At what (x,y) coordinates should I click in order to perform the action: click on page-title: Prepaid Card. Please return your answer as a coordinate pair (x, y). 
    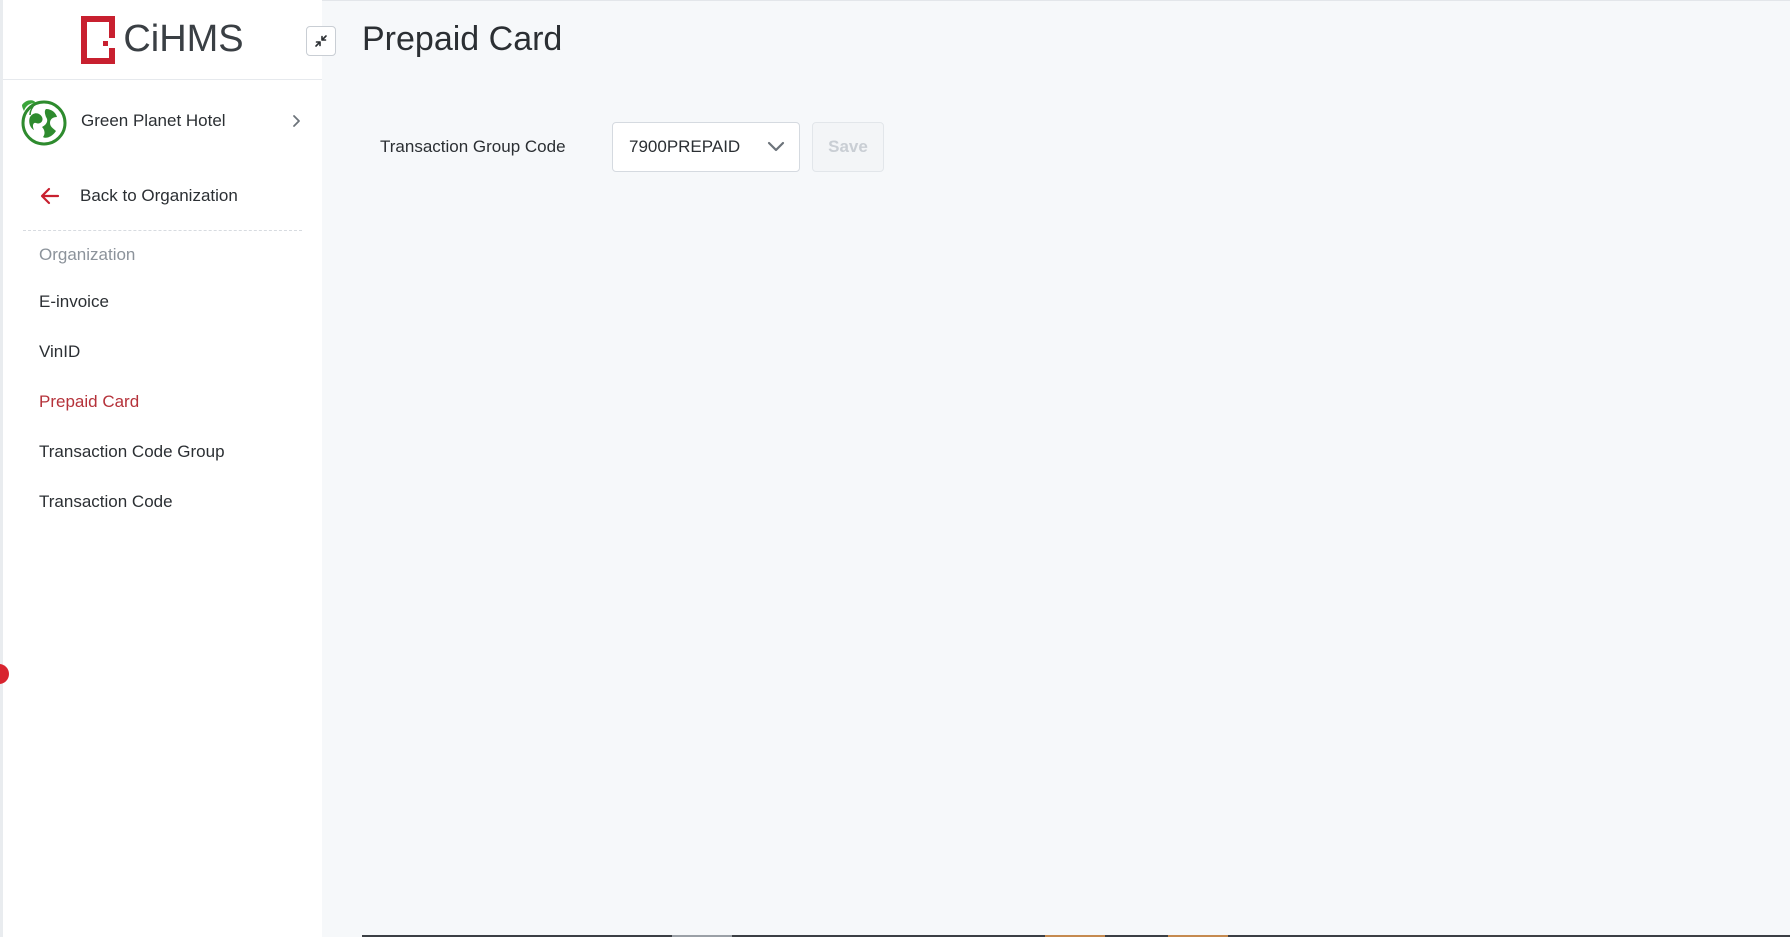
    Looking at the image, I should click on (462, 39).